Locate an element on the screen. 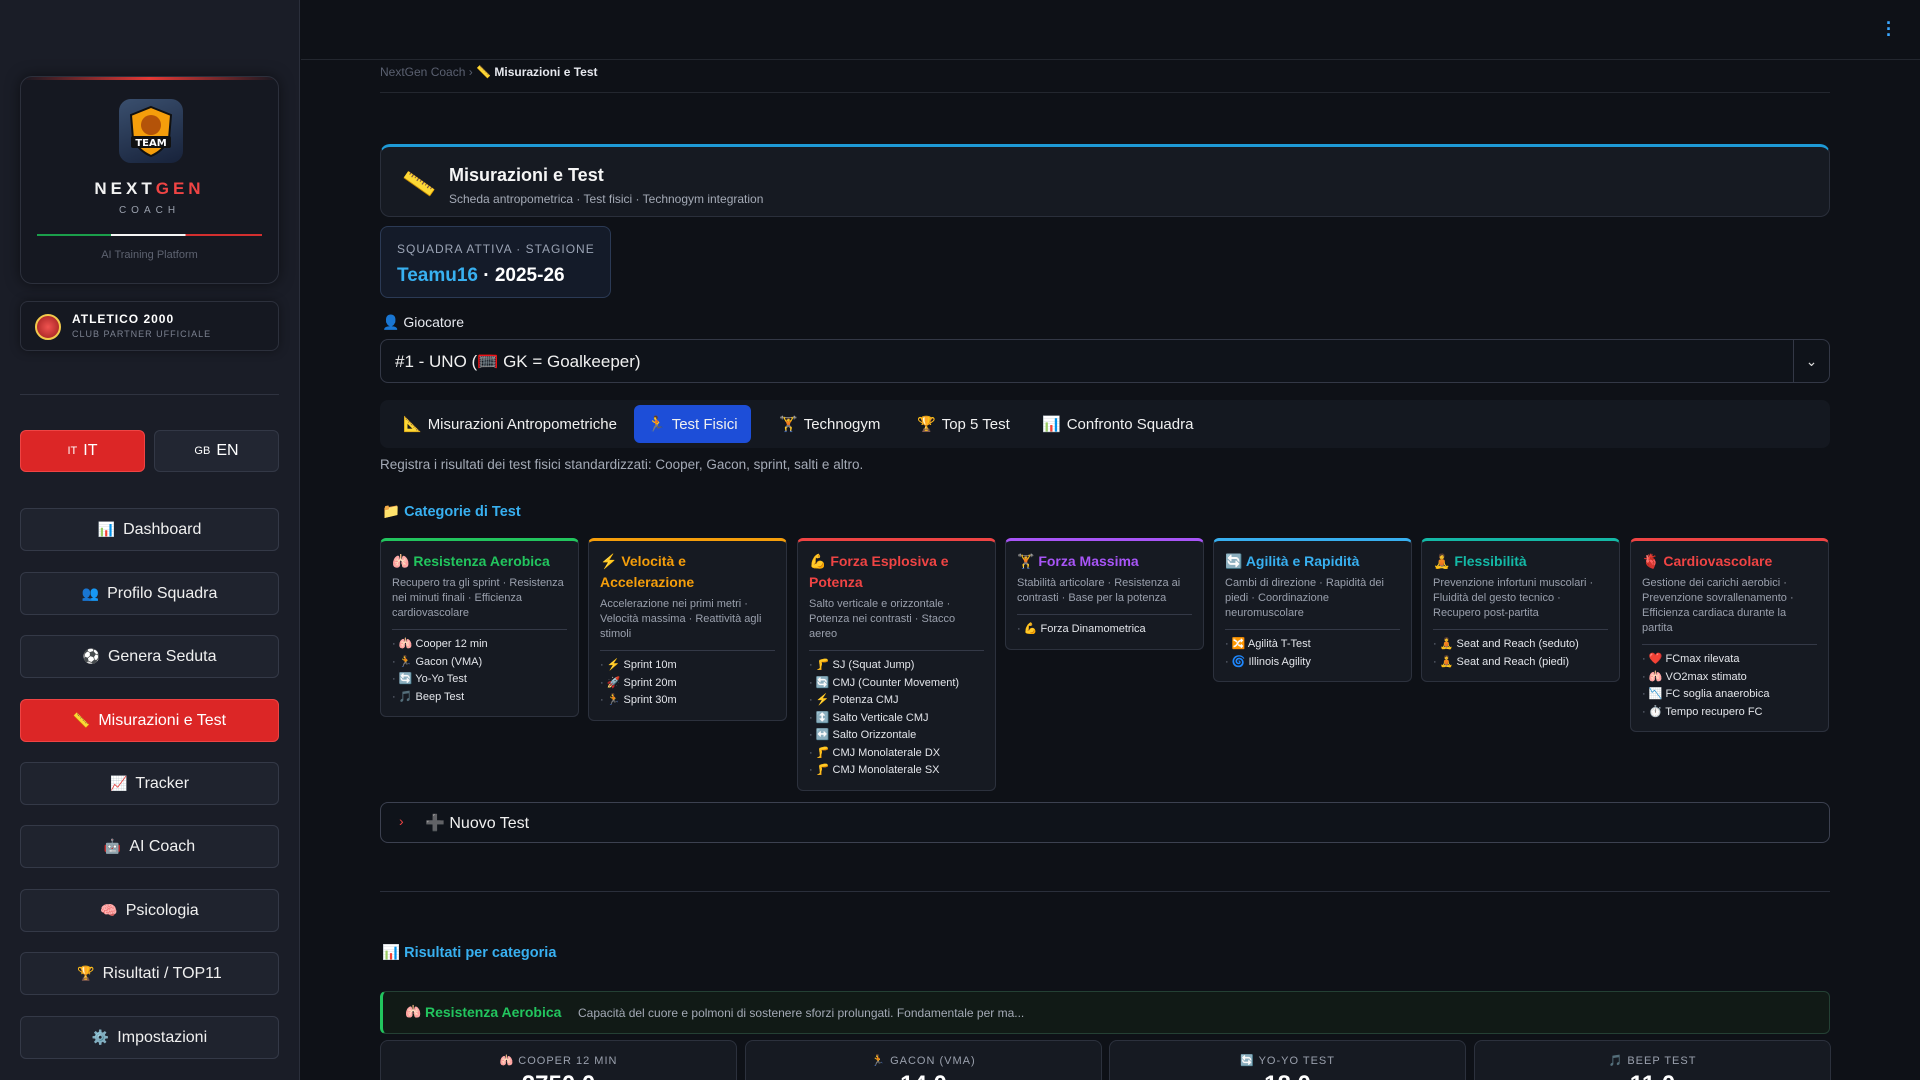 This screenshot has height=1080, width=1920. test-item-icon: ↕️ is located at coordinates (822, 717).